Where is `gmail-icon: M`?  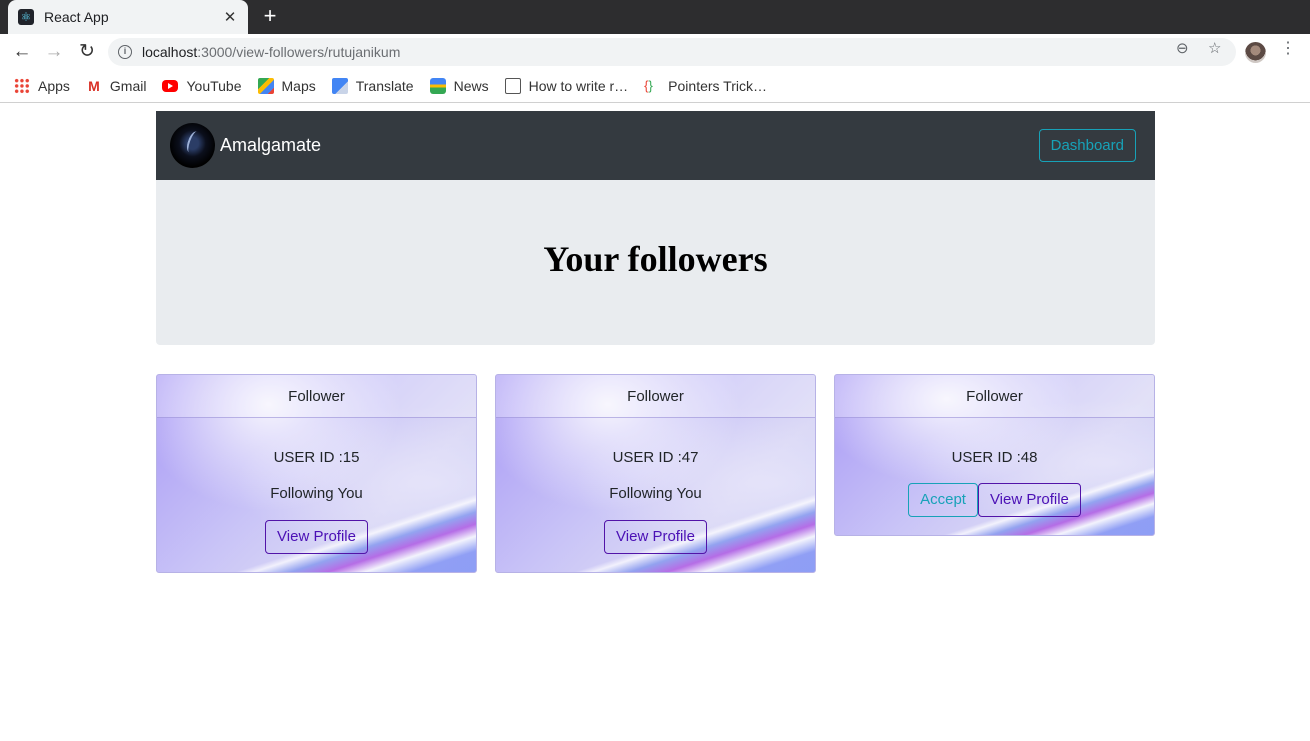 gmail-icon: M is located at coordinates (94, 86).